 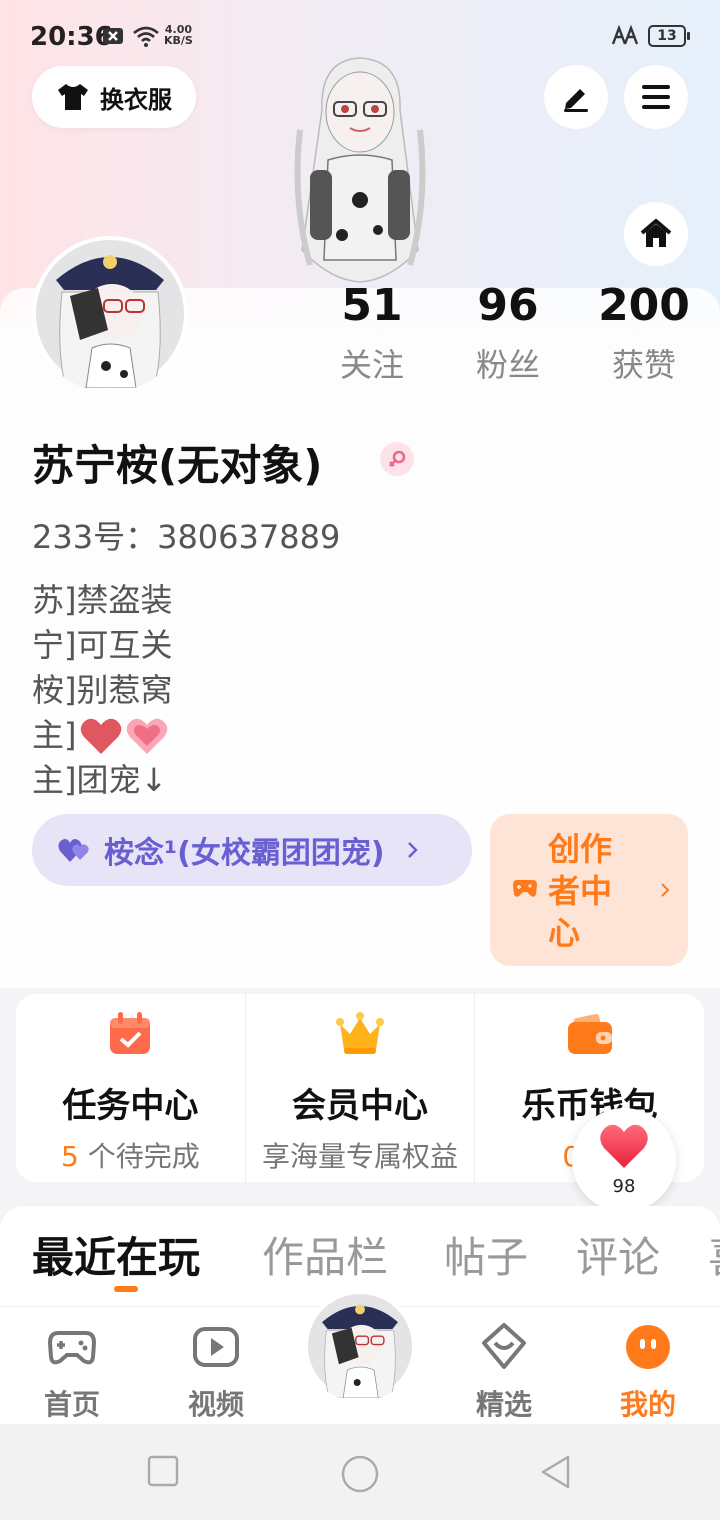 What do you see at coordinates (130, 1106) in the screenshot?
I see `task-center-title: 任务中心` at bounding box center [130, 1106].